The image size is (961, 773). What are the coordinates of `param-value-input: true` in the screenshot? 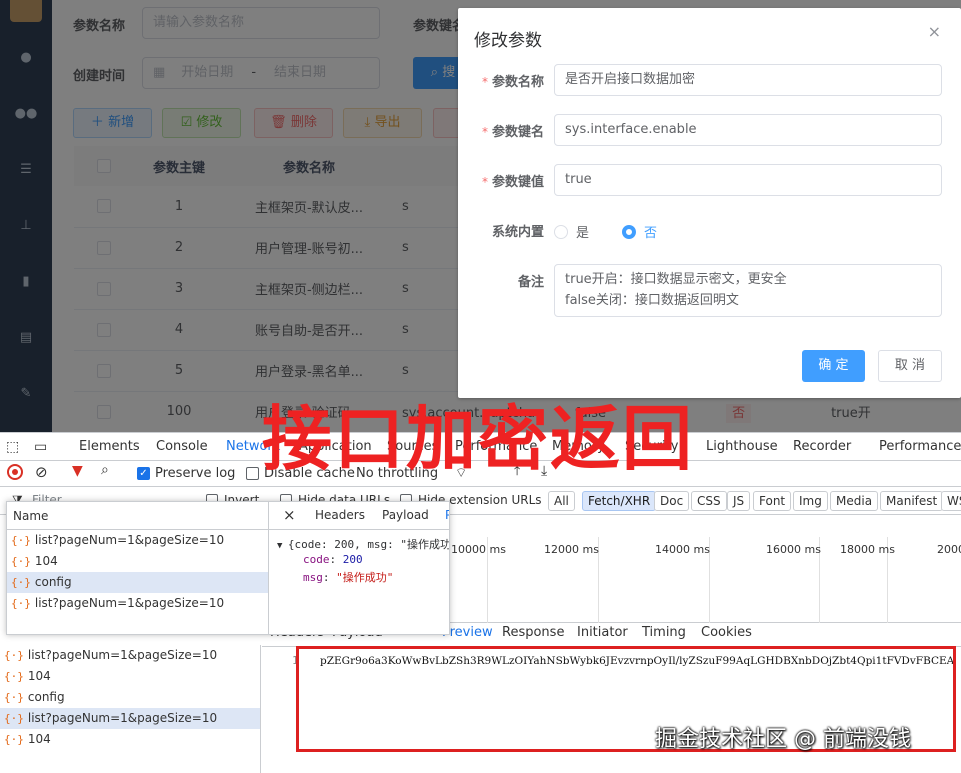 It's located at (748, 180).